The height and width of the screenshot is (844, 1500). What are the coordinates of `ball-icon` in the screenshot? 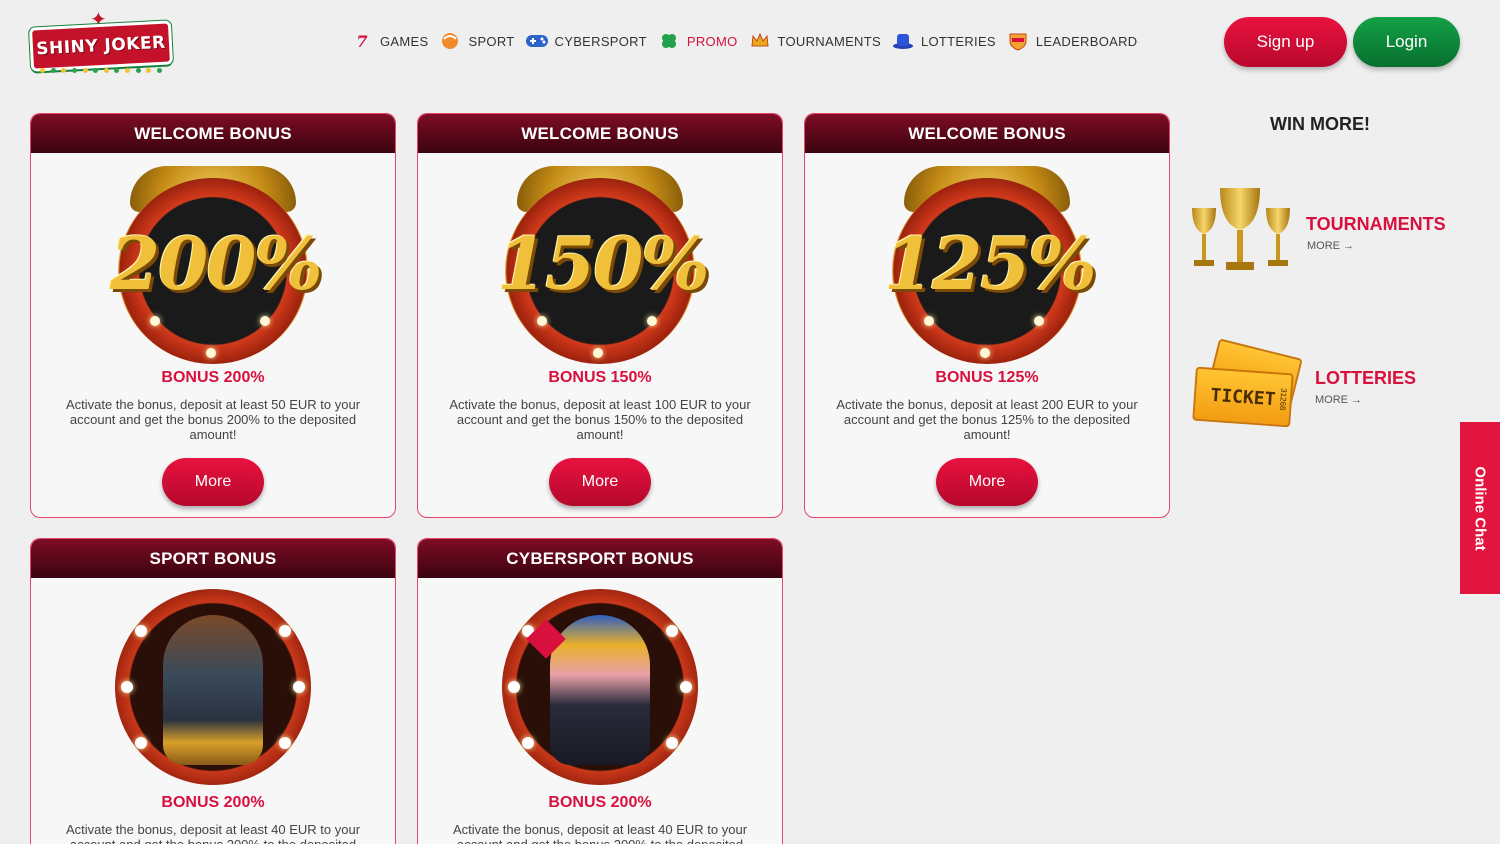 It's located at (450, 41).